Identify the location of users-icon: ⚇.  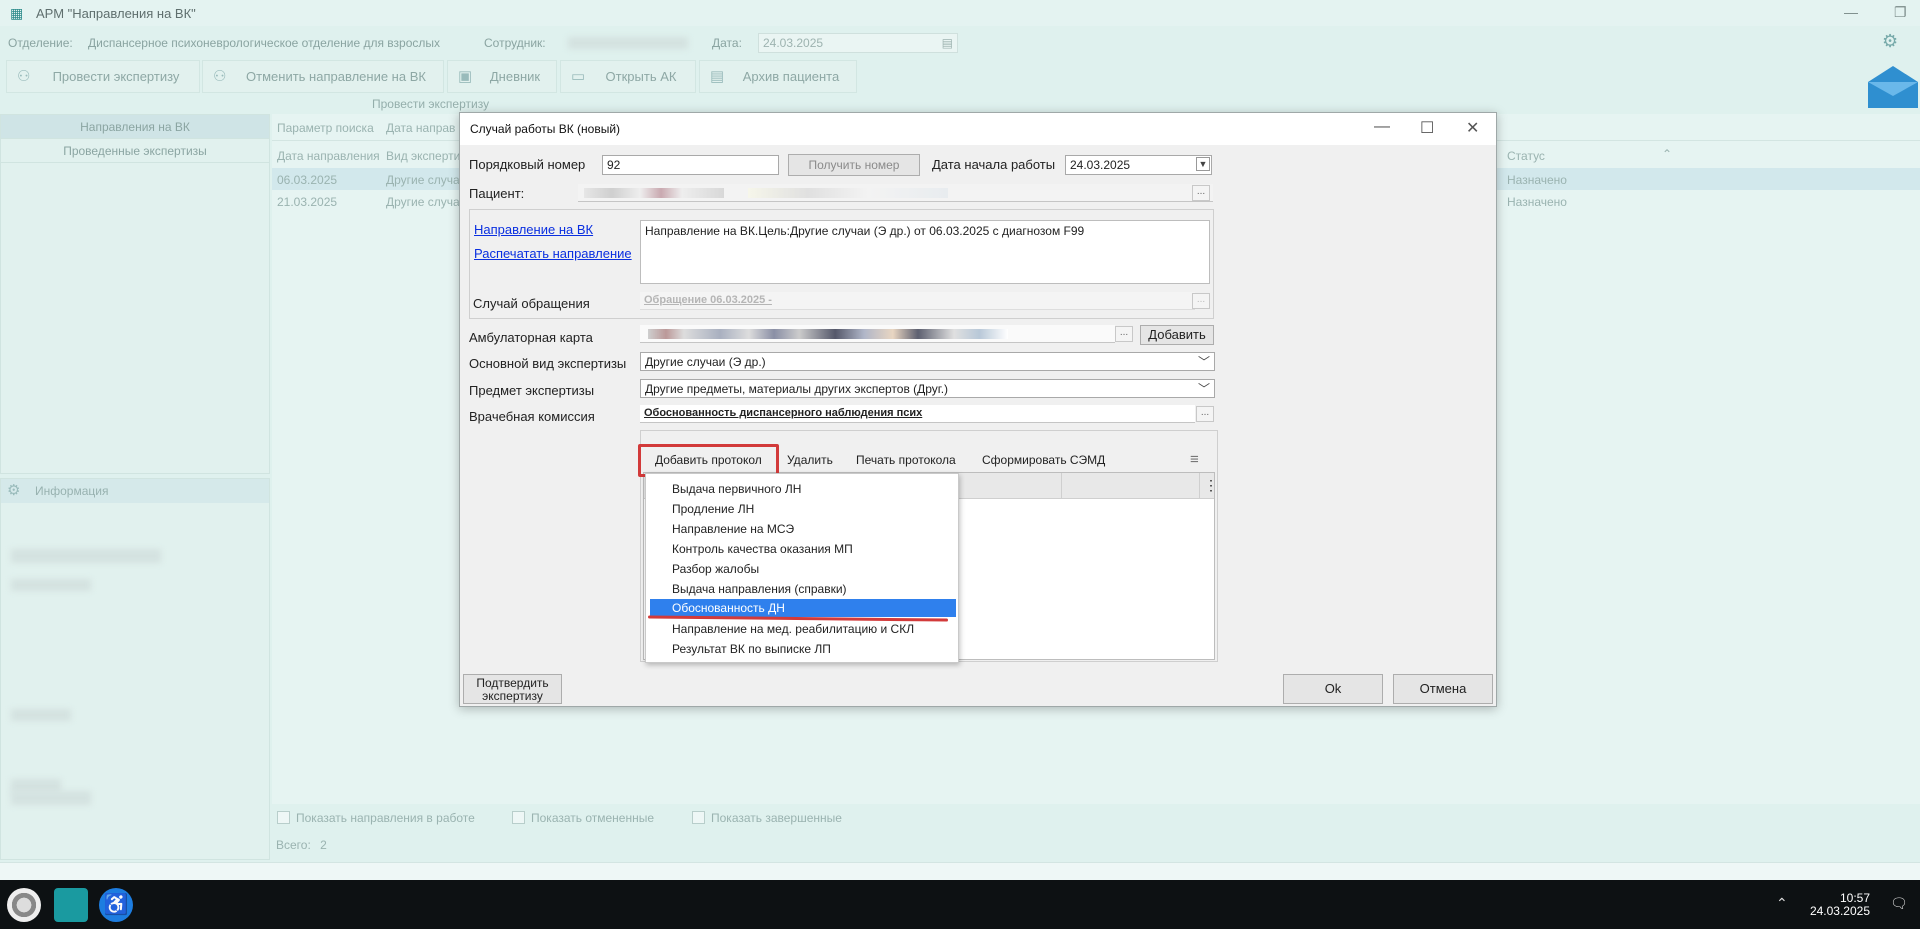
(24, 76).